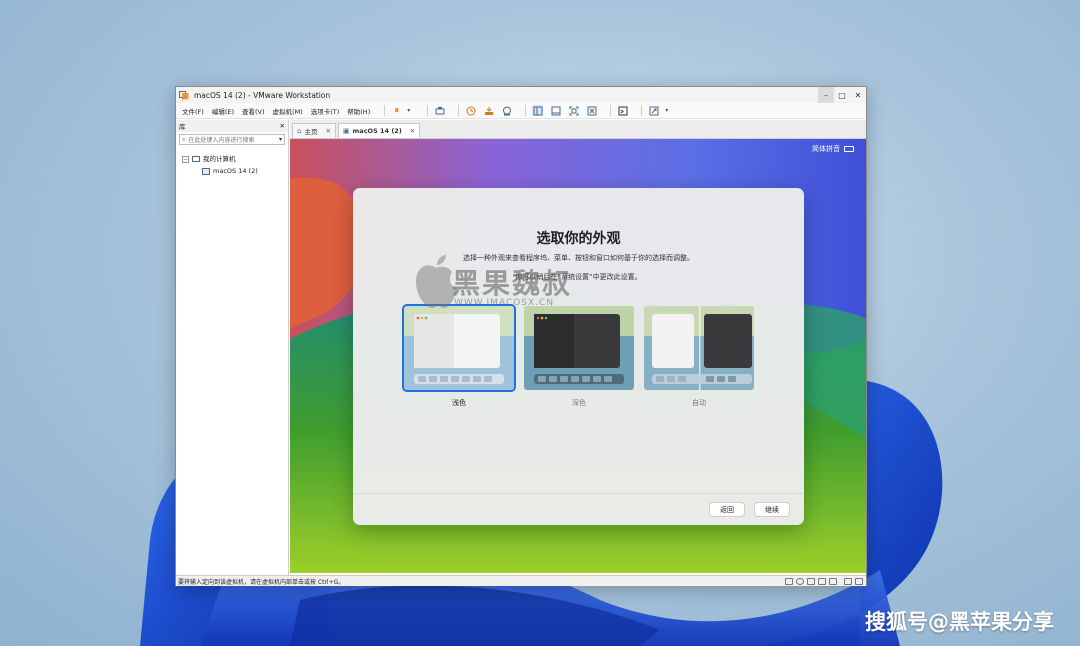 This screenshot has width=1080, height=646. I want to click on snapshot-icon, so click(470, 110).